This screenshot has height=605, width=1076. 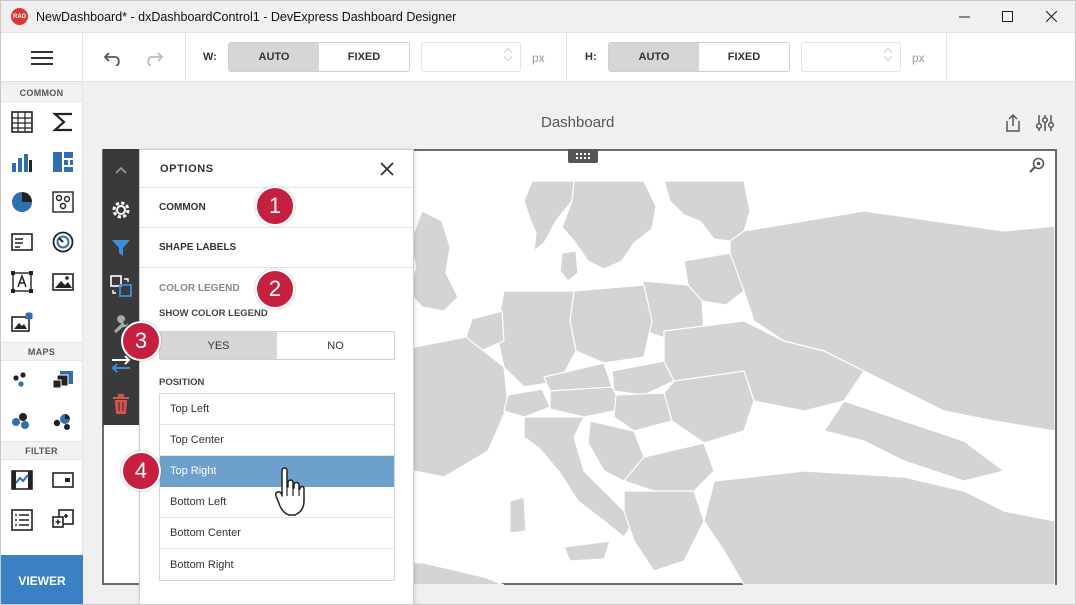 What do you see at coordinates (41, 351) in the screenshot?
I see `toolbox-group-maps: MAPS` at bounding box center [41, 351].